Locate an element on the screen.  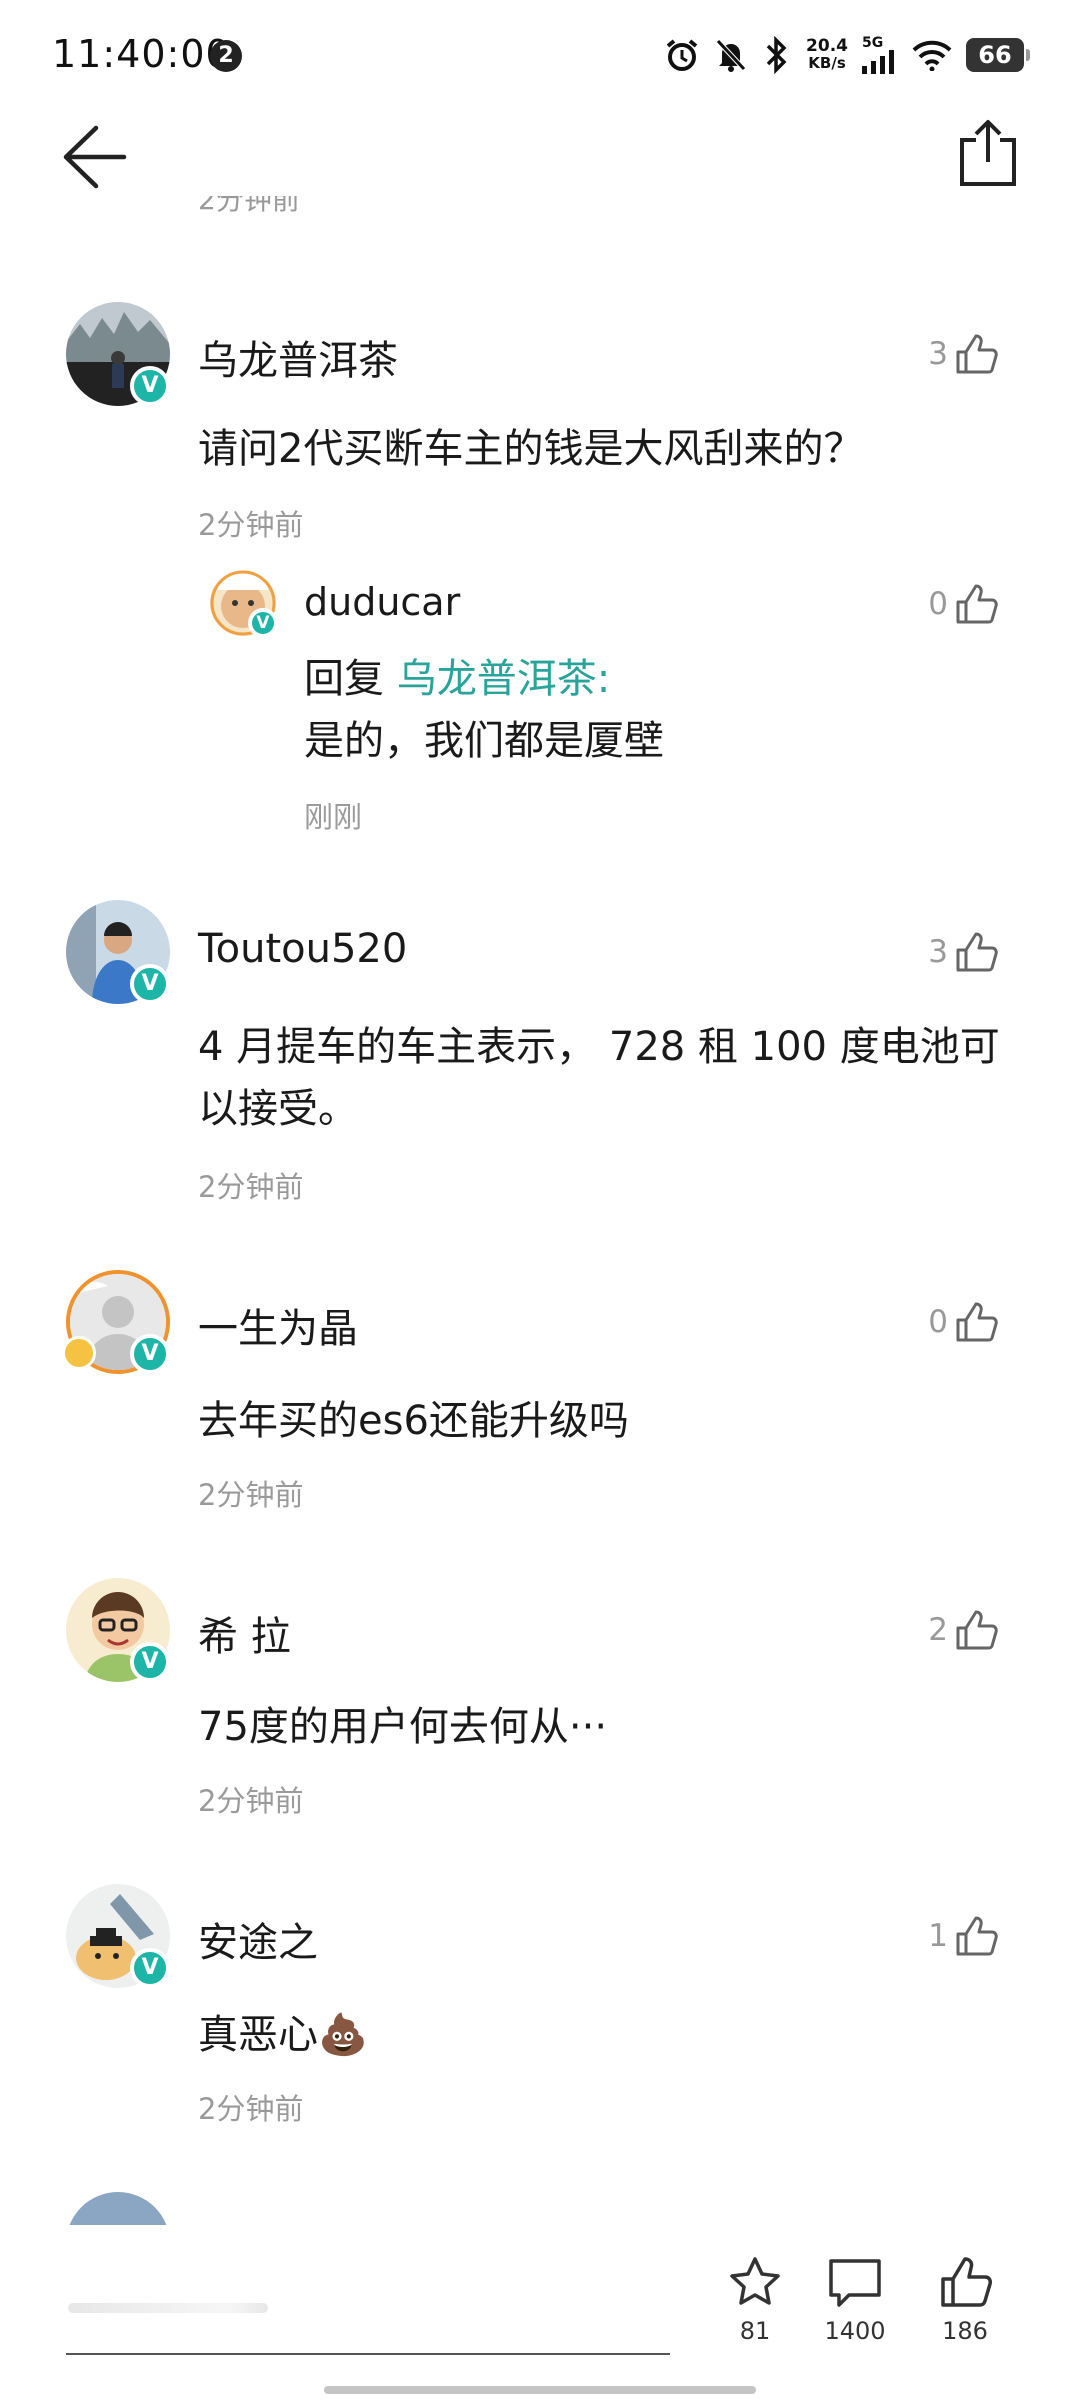
share-icon is located at coordinates (988, 153).